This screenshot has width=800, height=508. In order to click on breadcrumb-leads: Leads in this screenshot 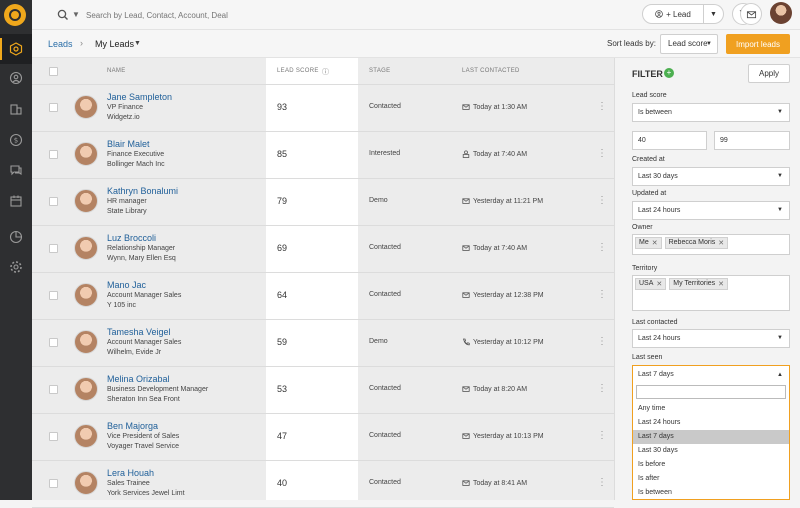, I will do `click(60, 44)`.